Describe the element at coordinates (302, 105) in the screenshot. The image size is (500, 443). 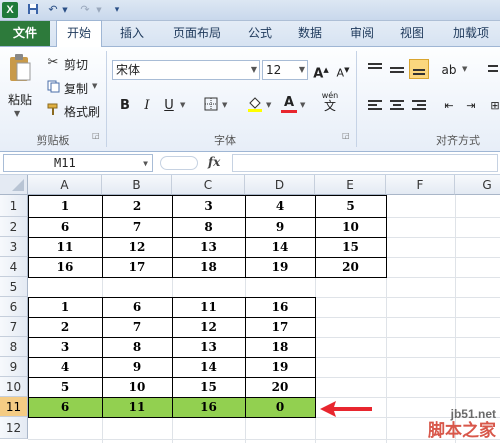
I see `font-color-dropdown-icon: ▼` at that location.